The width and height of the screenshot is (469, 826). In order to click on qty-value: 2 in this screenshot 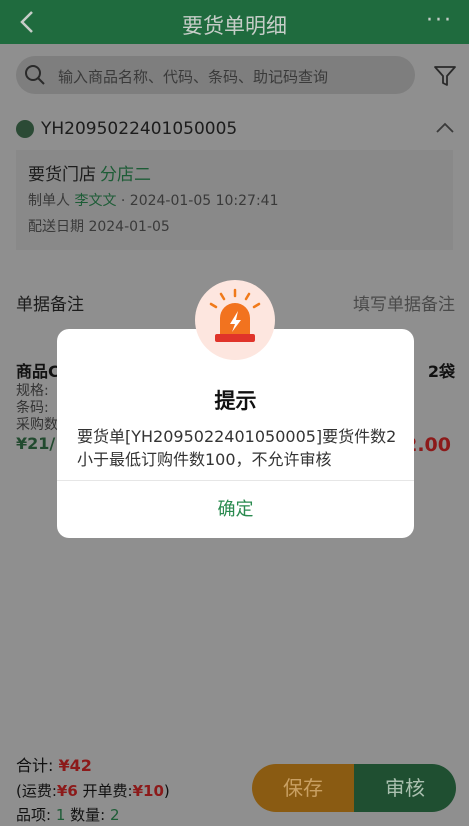, I will do `click(115, 815)`.